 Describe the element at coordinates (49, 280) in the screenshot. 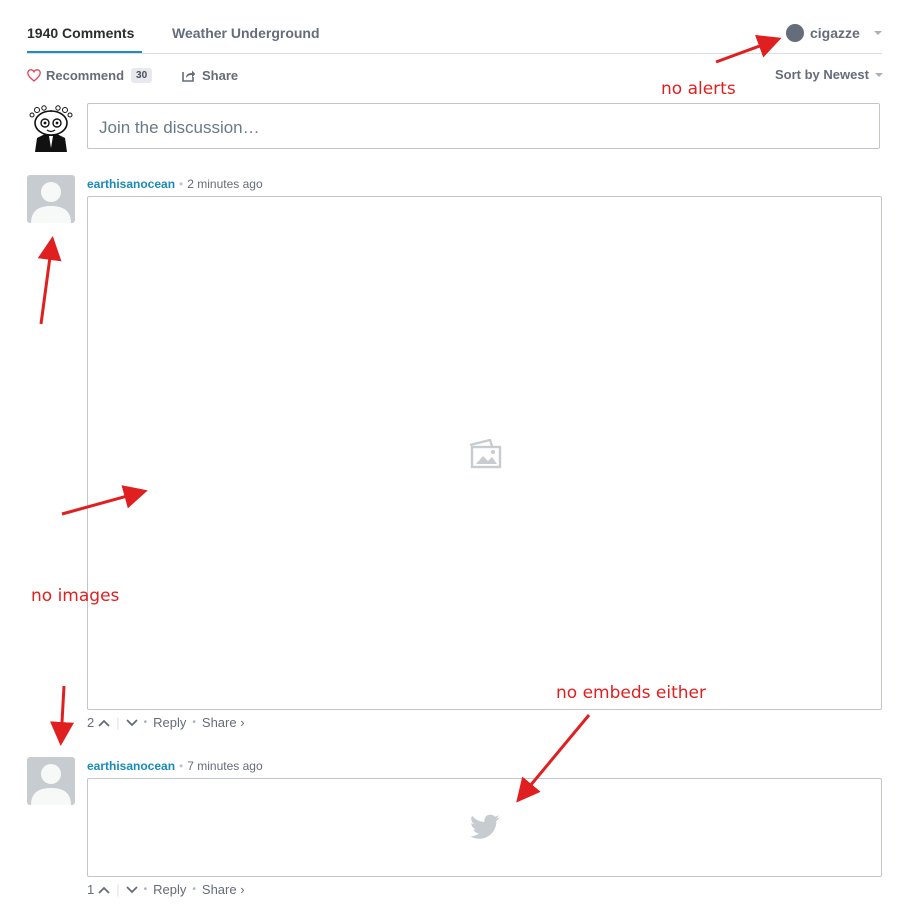

I see `arrow-to-avatar` at that location.